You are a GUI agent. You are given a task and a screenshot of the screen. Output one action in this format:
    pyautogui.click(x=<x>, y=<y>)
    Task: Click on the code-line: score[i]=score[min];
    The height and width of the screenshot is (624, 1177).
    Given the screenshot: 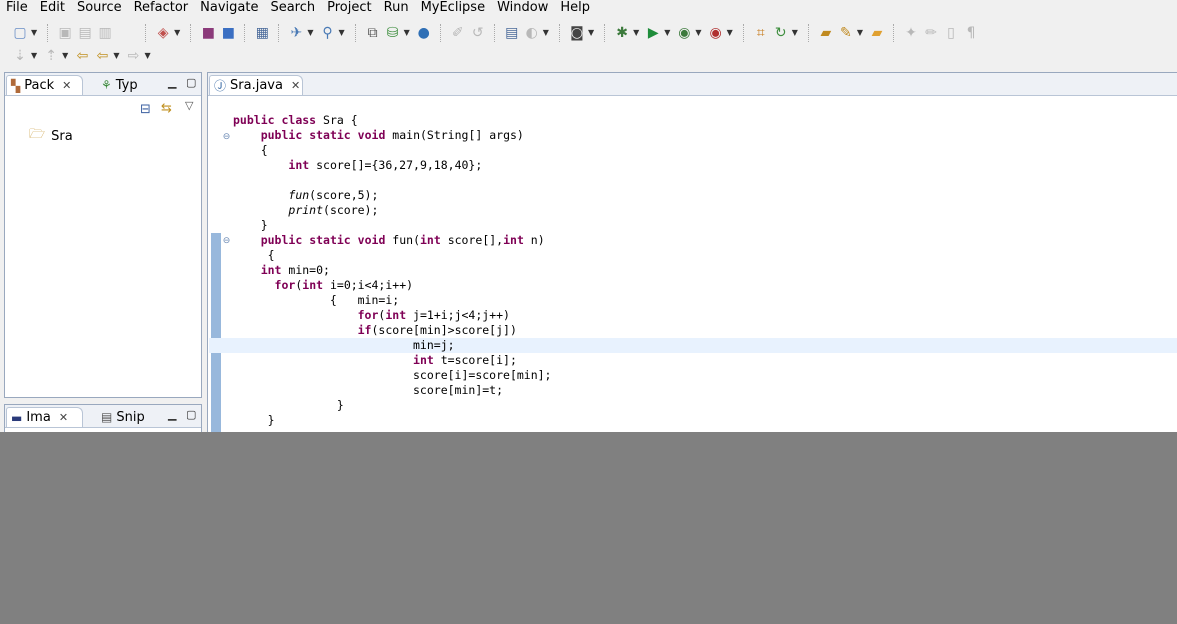 What is the action you would take?
    pyautogui.click(x=705, y=375)
    